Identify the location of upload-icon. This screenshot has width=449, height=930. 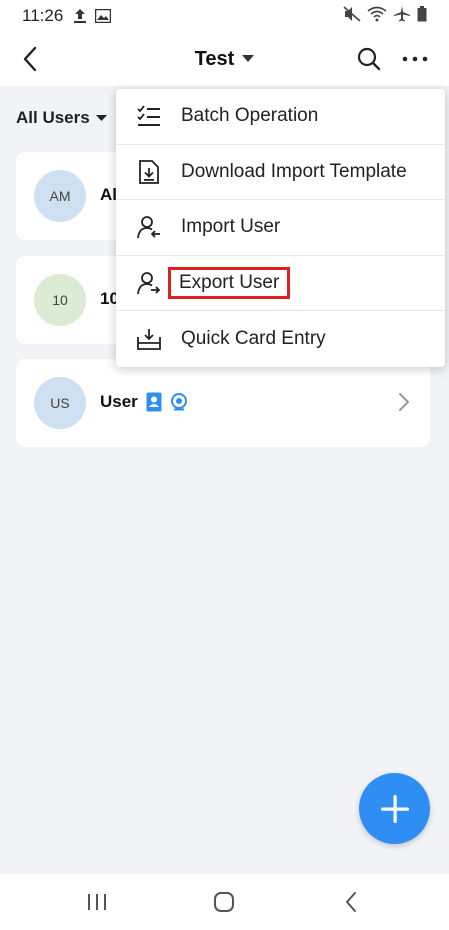
(80, 16).